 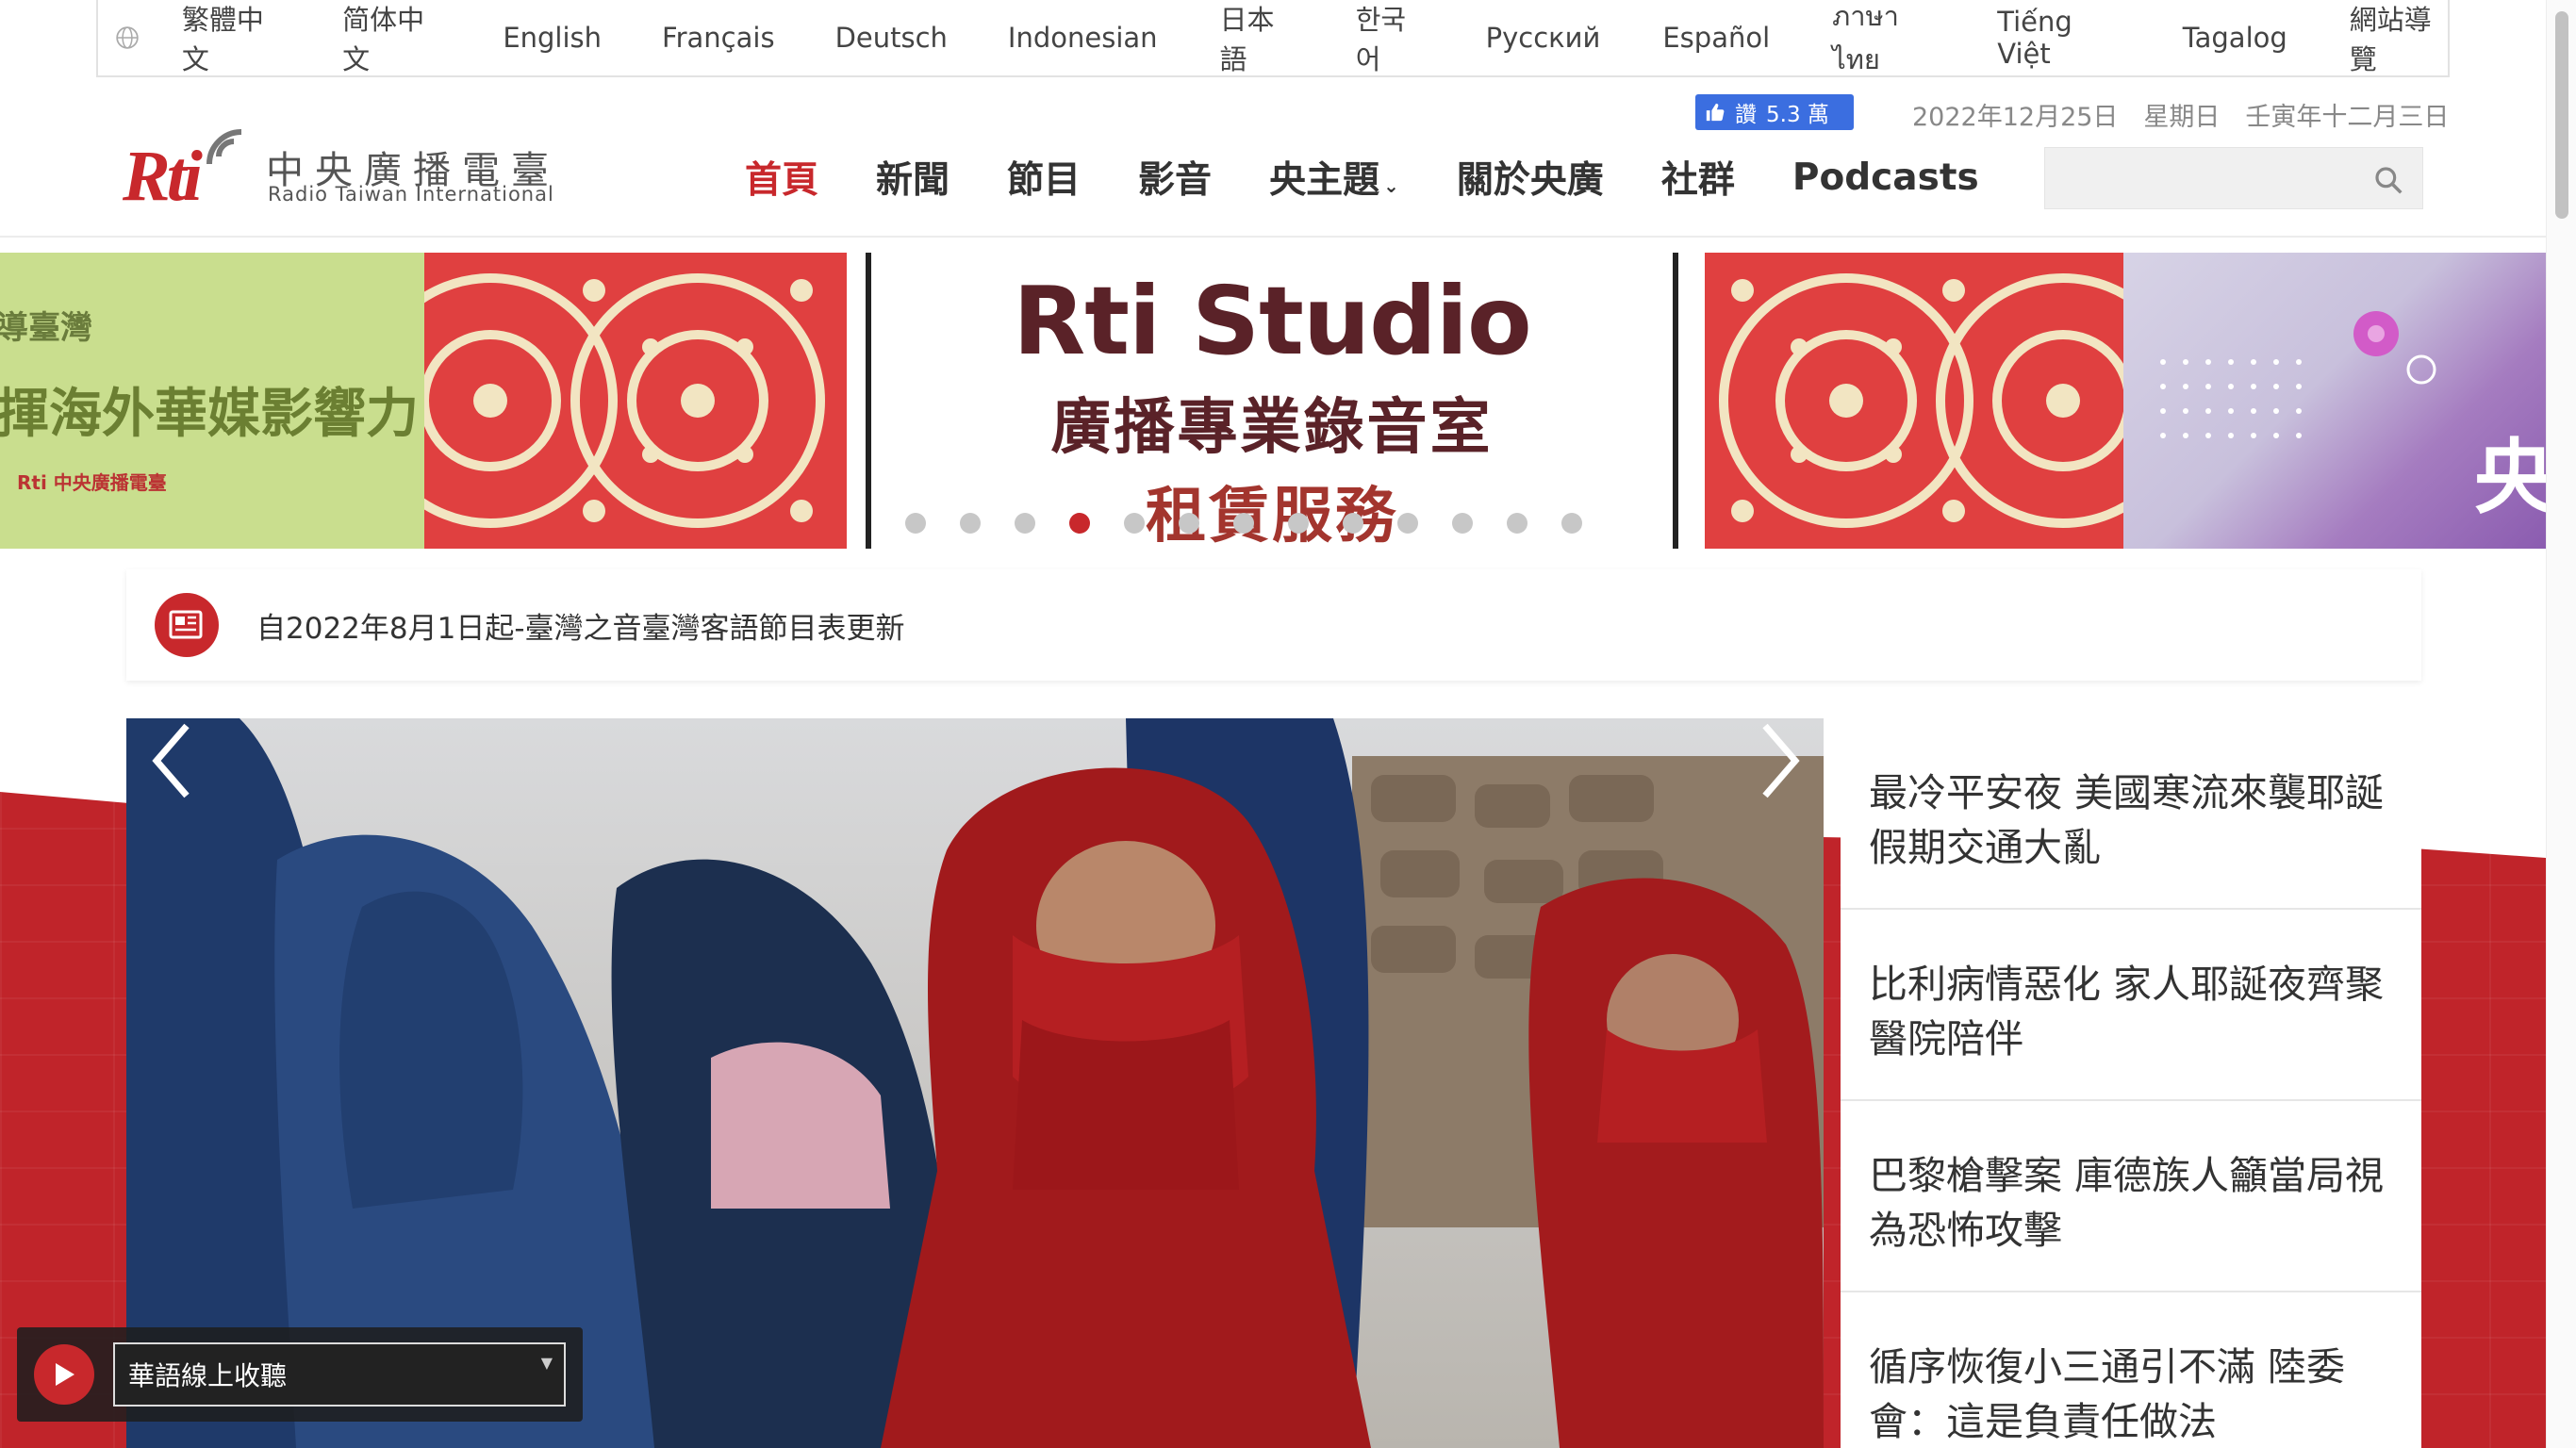 I want to click on headline-item: 巴黎槍擊案 庫德族人籲當局視為恐怖攻擊, so click(x=2131, y=1196).